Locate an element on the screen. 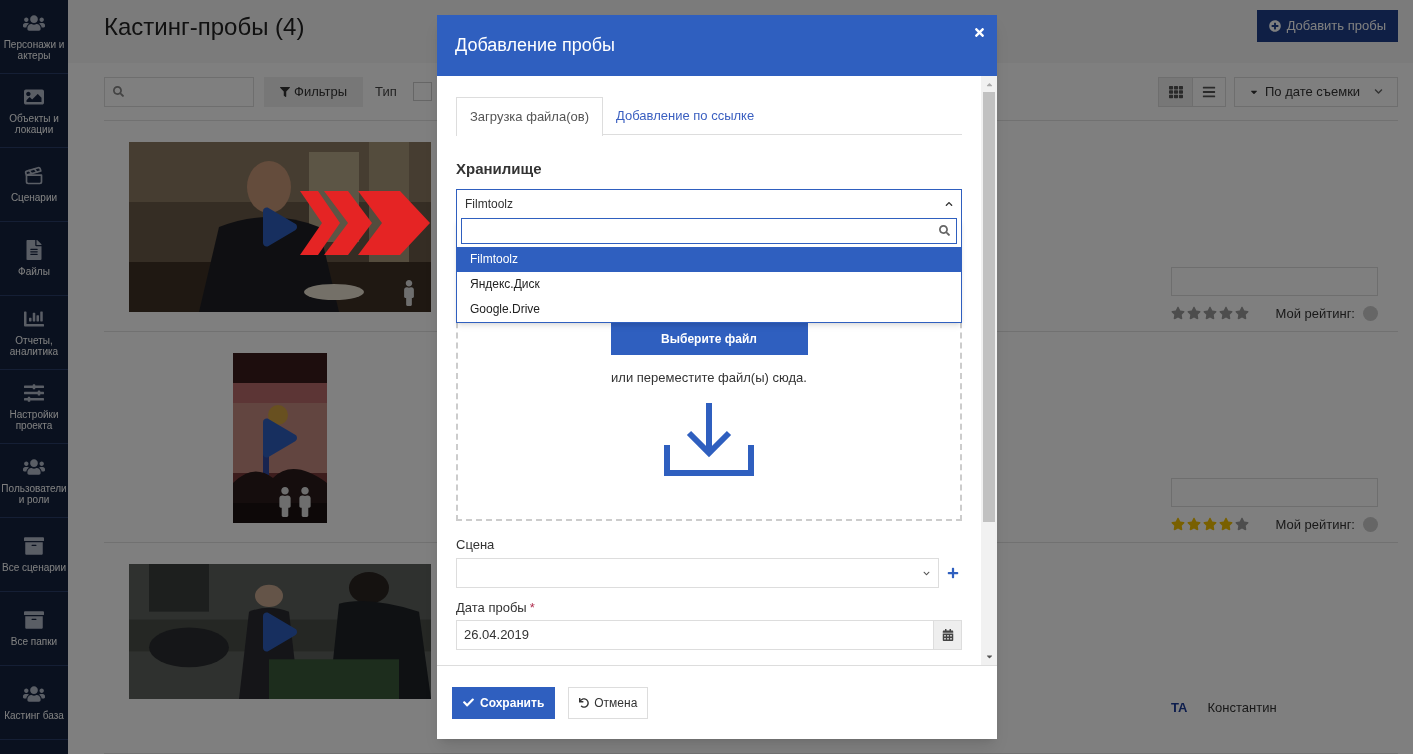 This screenshot has height=754, width=1413. scene-label: Сцена is located at coordinates (476, 544).